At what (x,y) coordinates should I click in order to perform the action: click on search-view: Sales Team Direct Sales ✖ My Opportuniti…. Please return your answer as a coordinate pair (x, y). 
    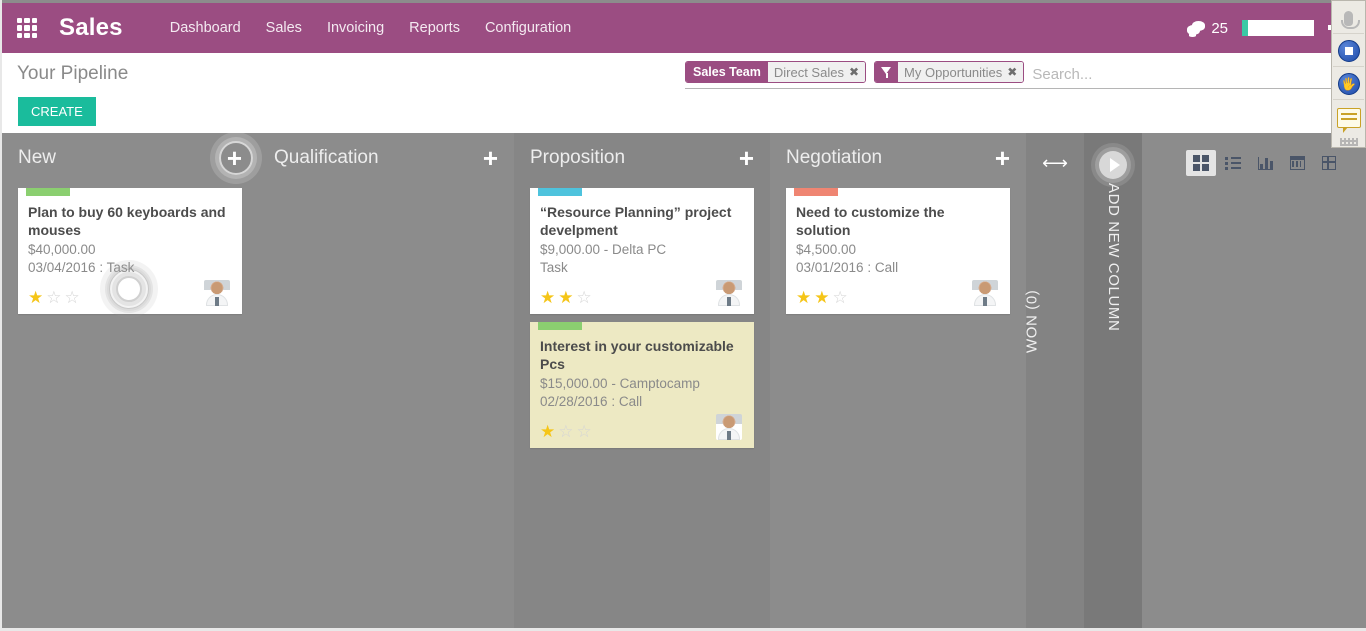
    Looking at the image, I should click on (1025, 75).